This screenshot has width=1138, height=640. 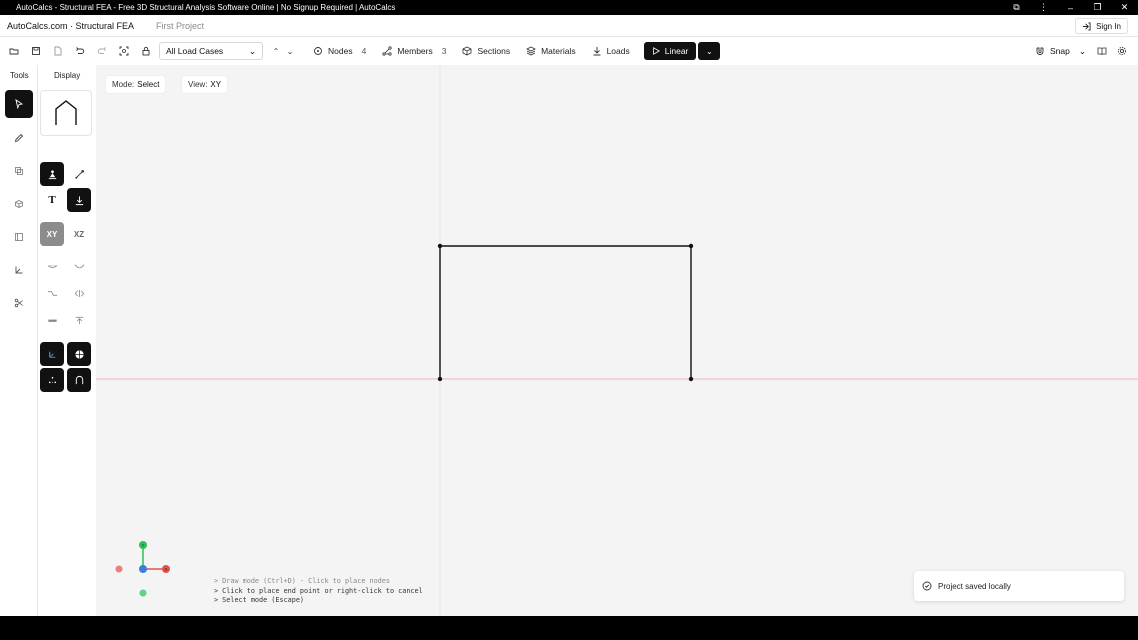 I want to click on load-arrow-icon, so click(x=79, y=200).